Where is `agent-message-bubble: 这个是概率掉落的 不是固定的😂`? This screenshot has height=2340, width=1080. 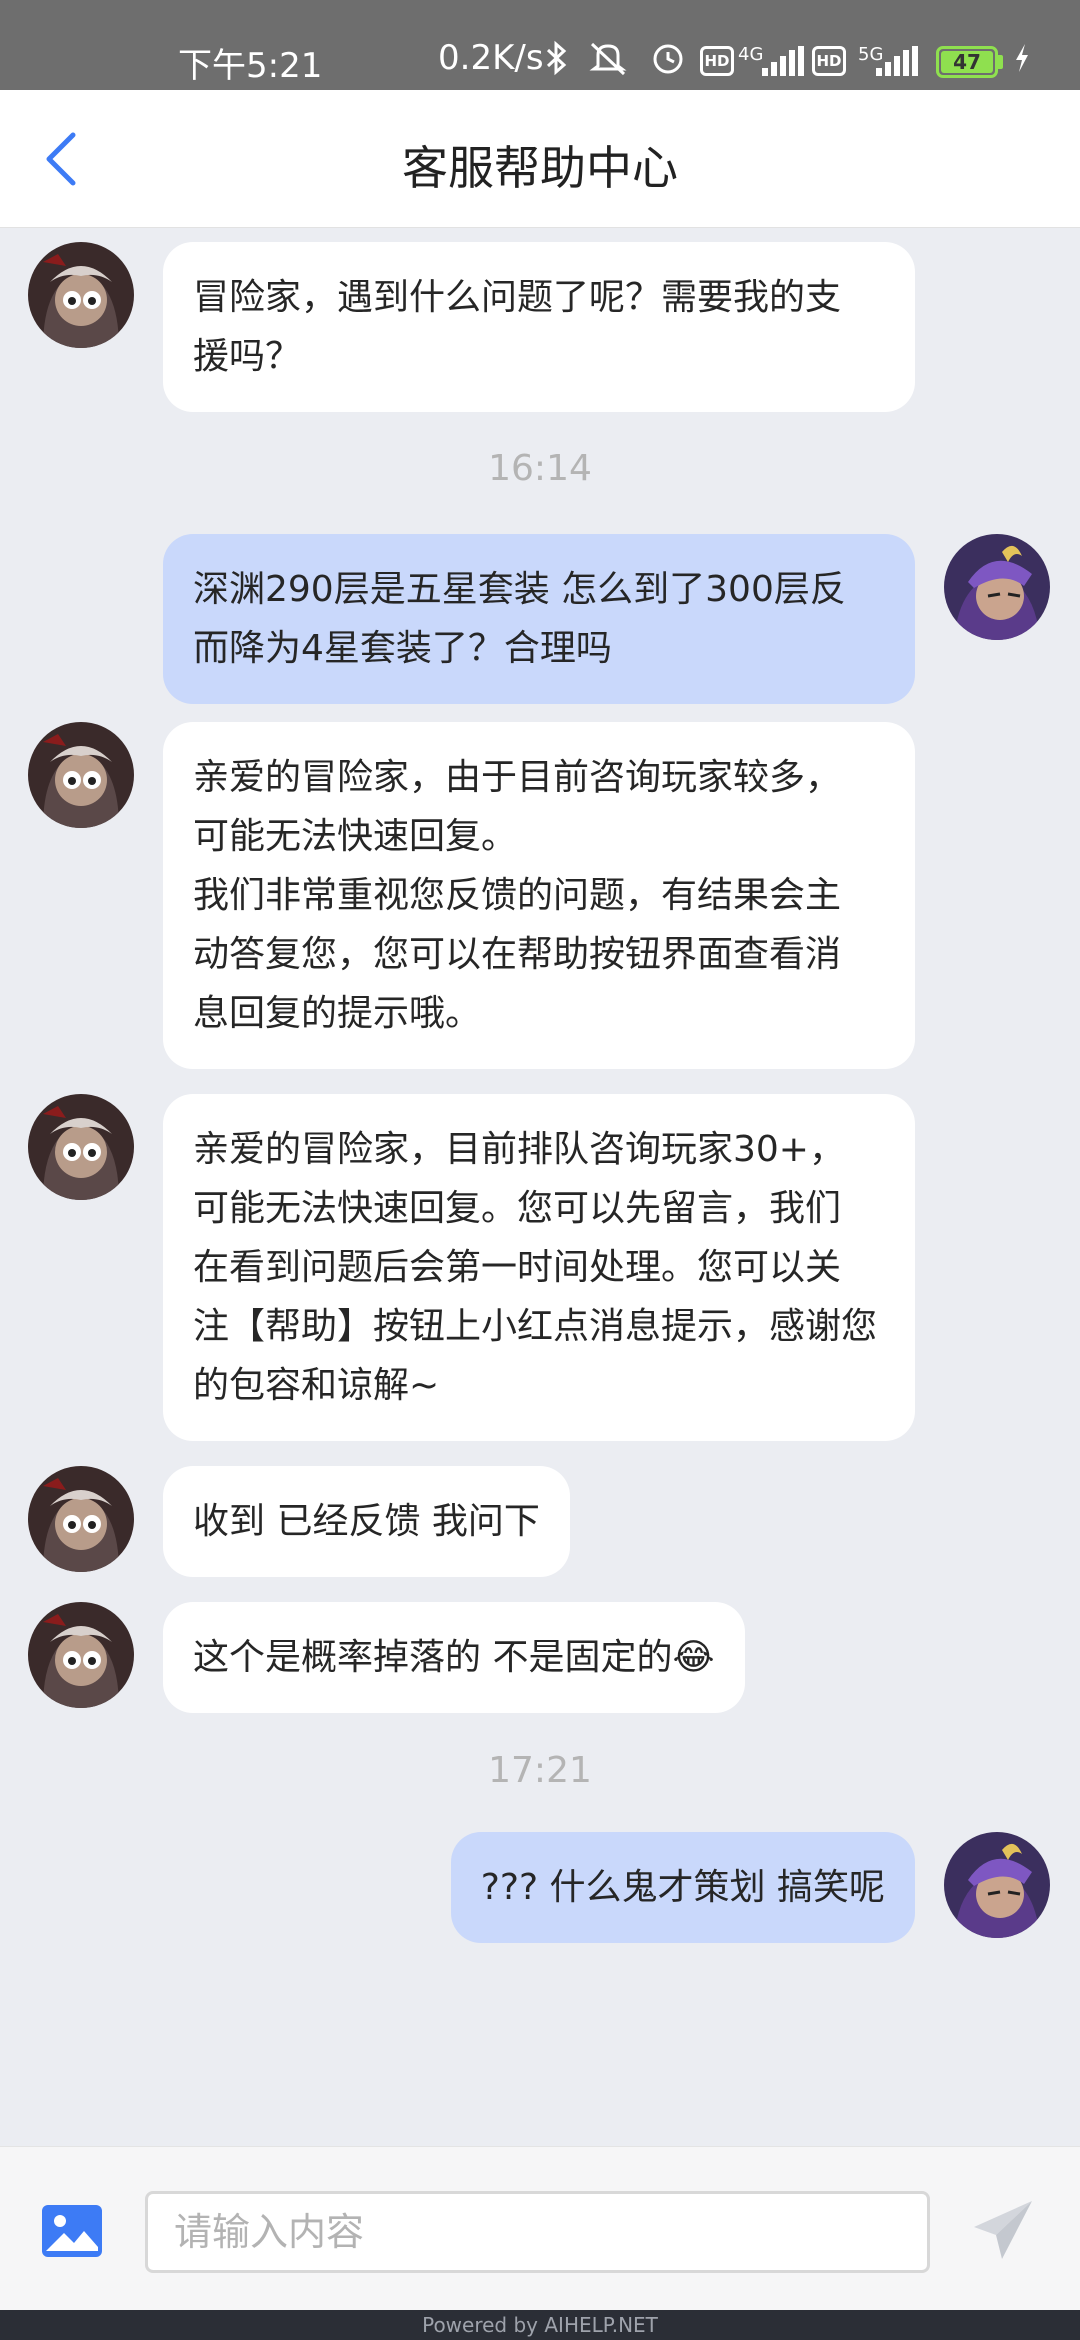 agent-message-bubble: 这个是概率掉落的 不是固定的😂 is located at coordinates (454, 1657).